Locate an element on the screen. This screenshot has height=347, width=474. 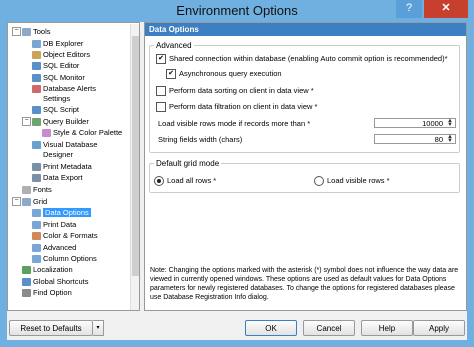
client-filtration-check-box is located at coordinates (161, 107).